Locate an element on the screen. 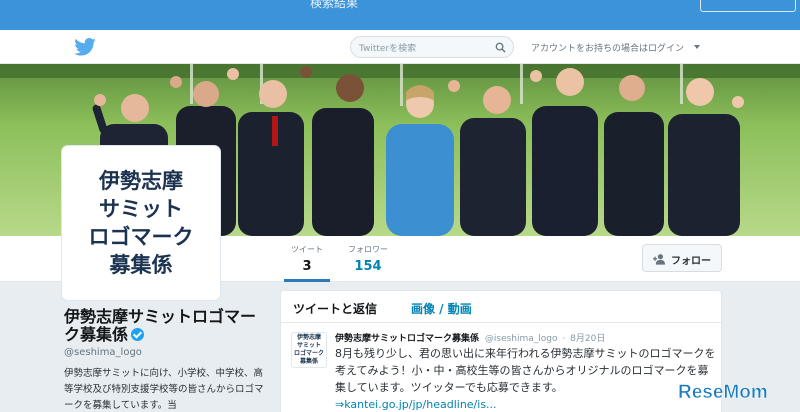  stat-tweets-label: ツイート is located at coordinates (307, 249).